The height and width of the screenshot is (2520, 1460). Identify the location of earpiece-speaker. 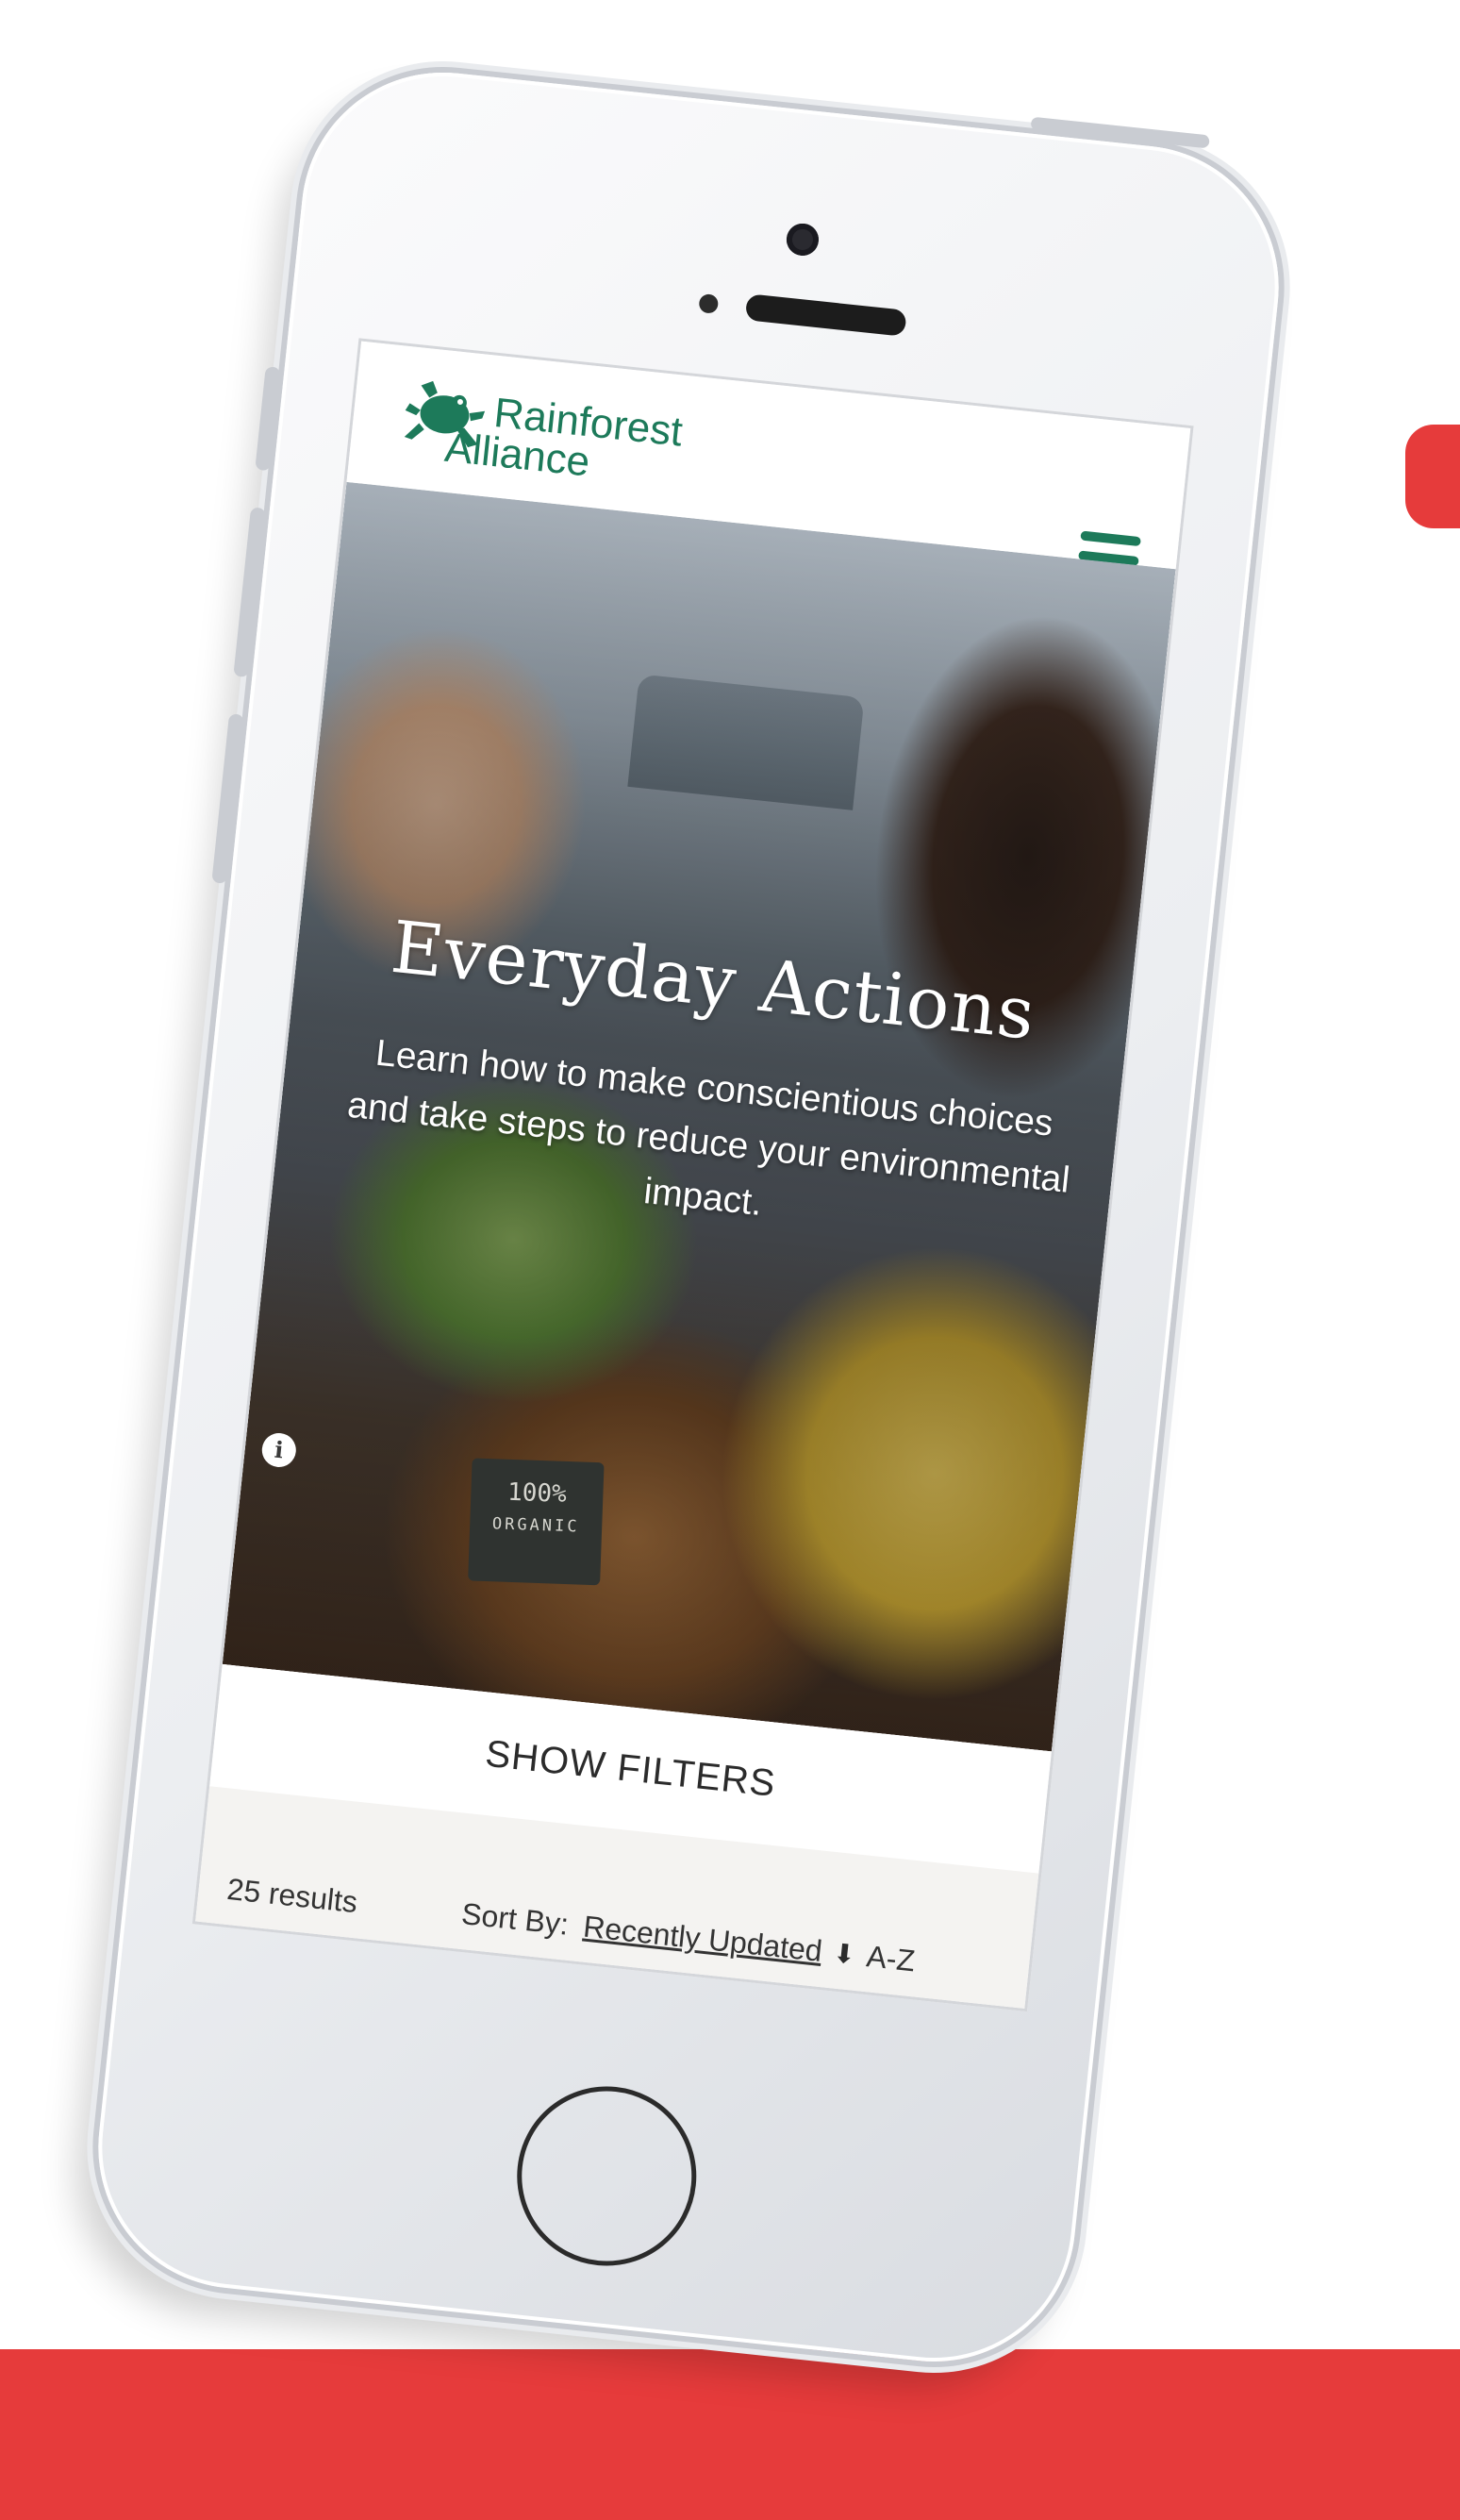
(826, 315).